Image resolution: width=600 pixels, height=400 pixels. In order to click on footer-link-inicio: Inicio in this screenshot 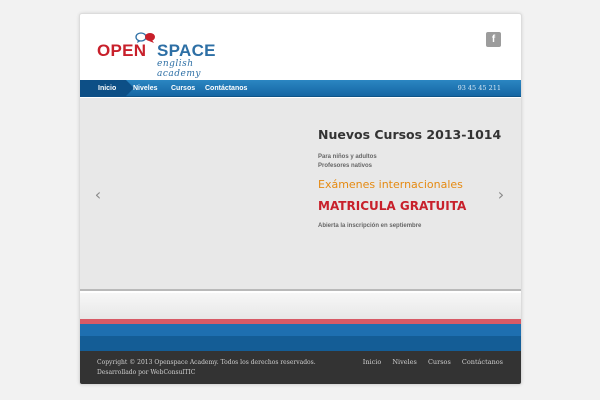, I will do `click(372, 362)`.